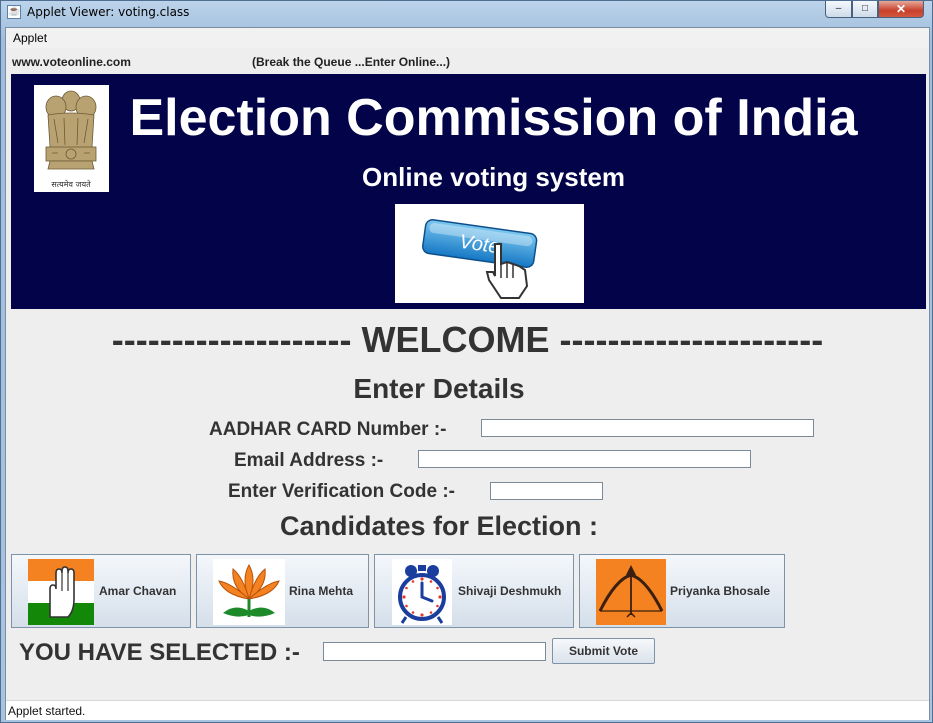  Describe the element at coordinates (138, 591) in the screenshot. I see `candidate-name: Amar Chavan` at that location.